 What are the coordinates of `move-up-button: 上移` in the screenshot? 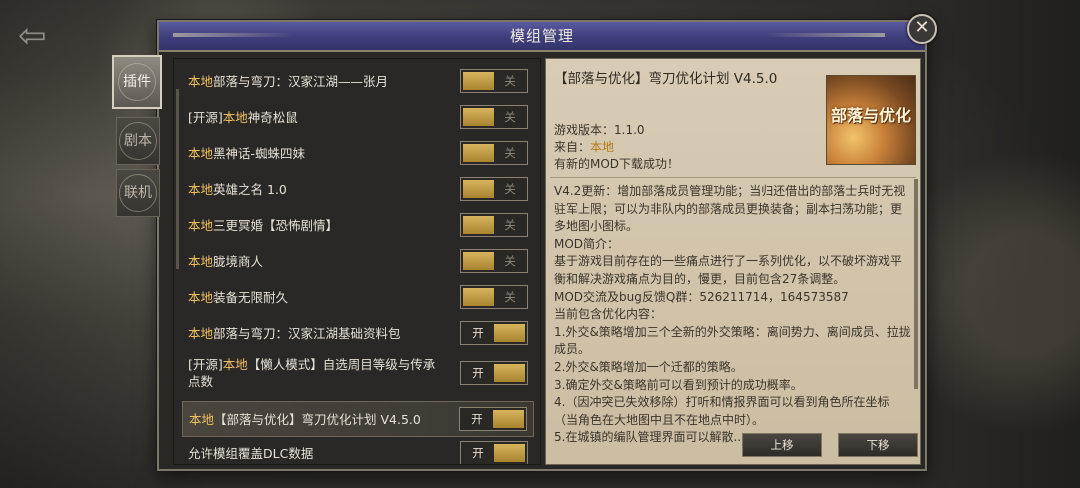 It's located at (782, 445).